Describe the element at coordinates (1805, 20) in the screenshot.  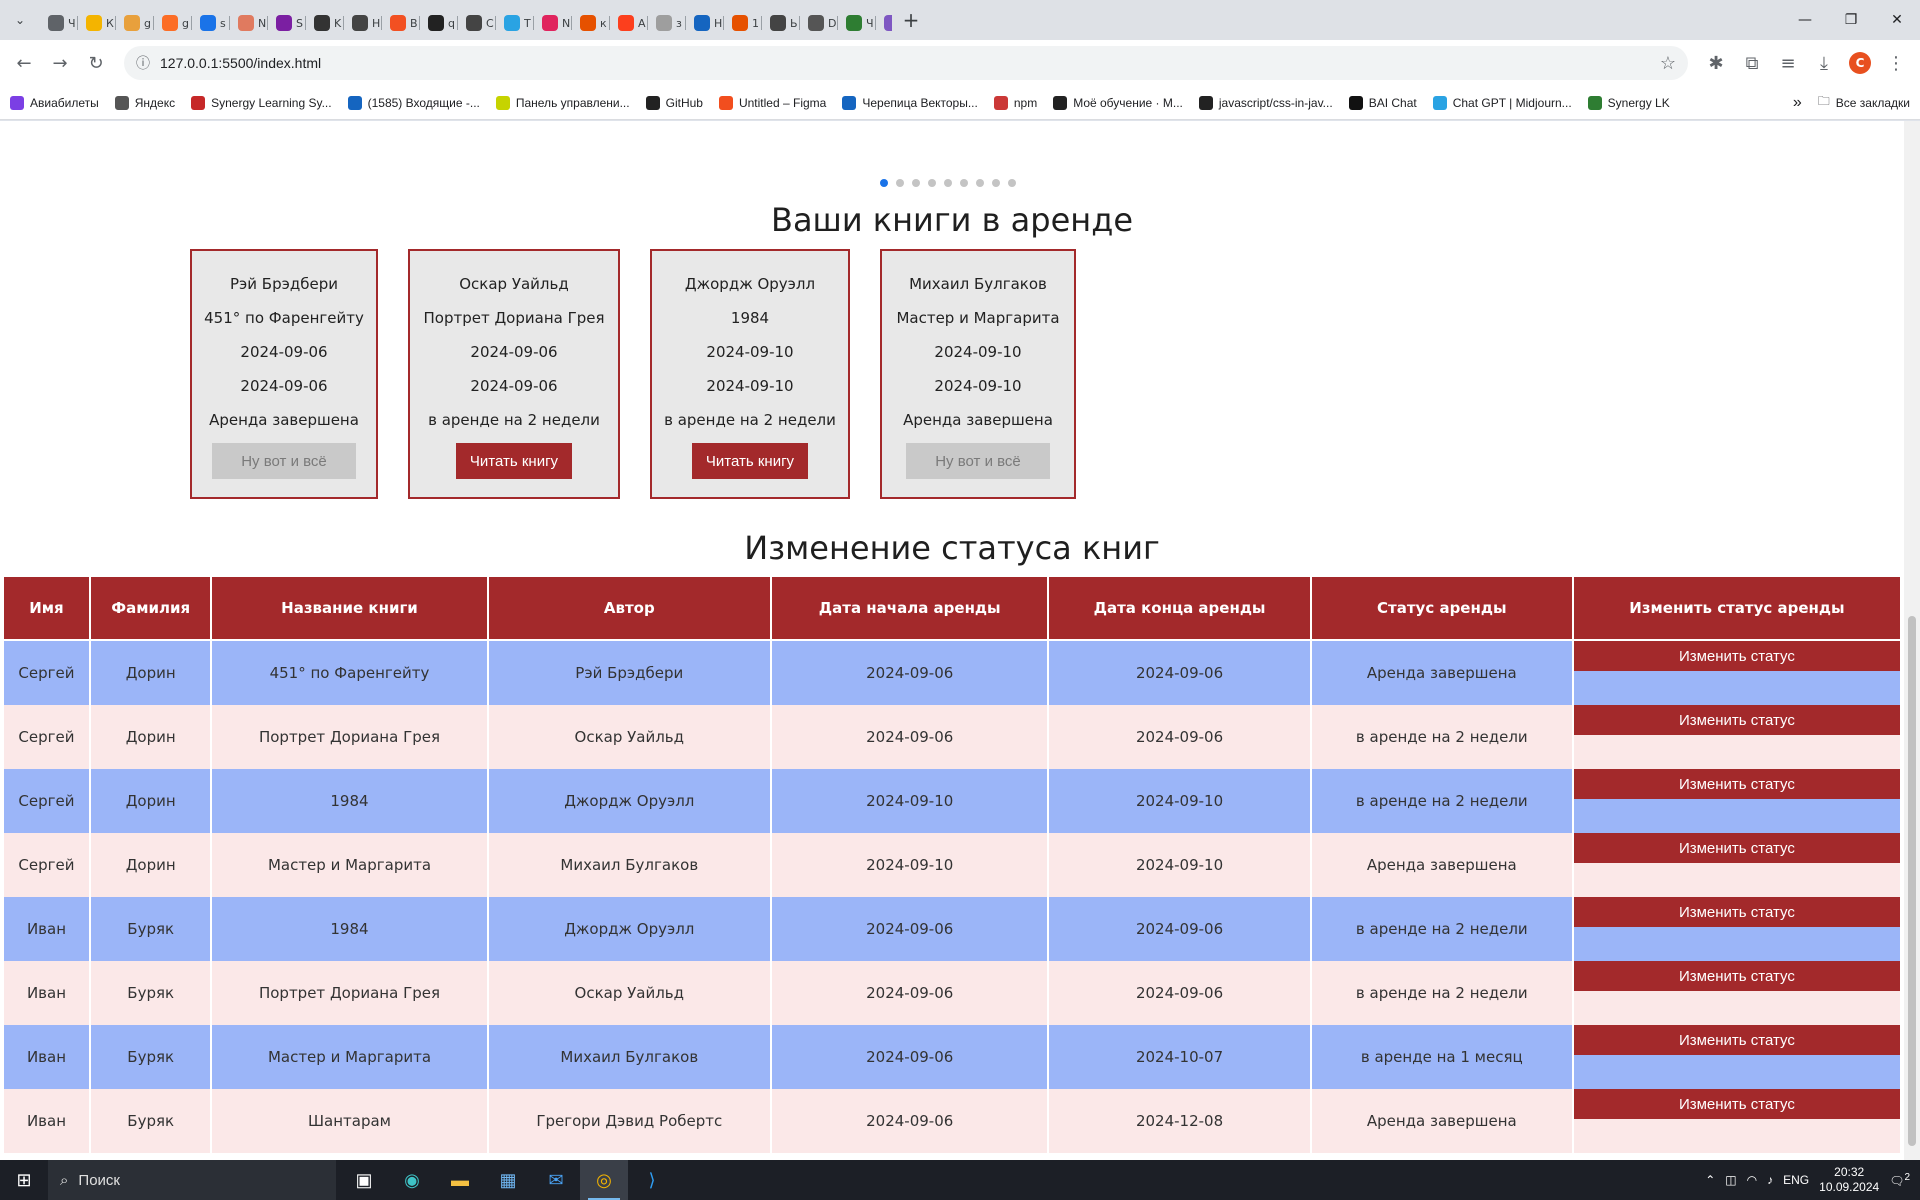
I see `minimize-button: —` at that location.